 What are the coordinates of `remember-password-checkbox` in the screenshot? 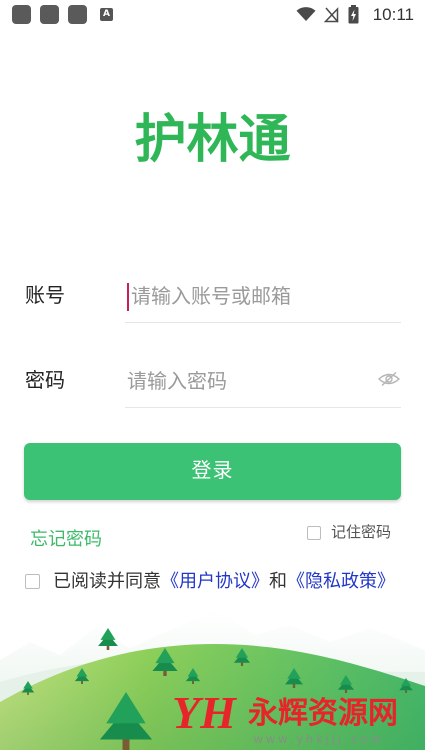 It's located at (314, 533).